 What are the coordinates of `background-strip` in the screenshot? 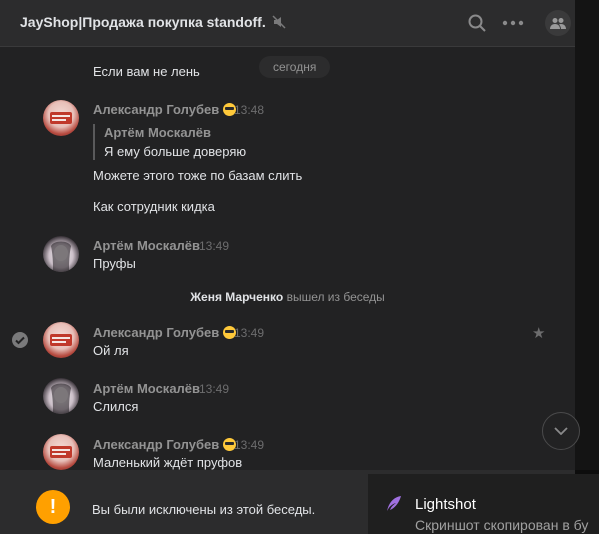 It's located at (587, 235).